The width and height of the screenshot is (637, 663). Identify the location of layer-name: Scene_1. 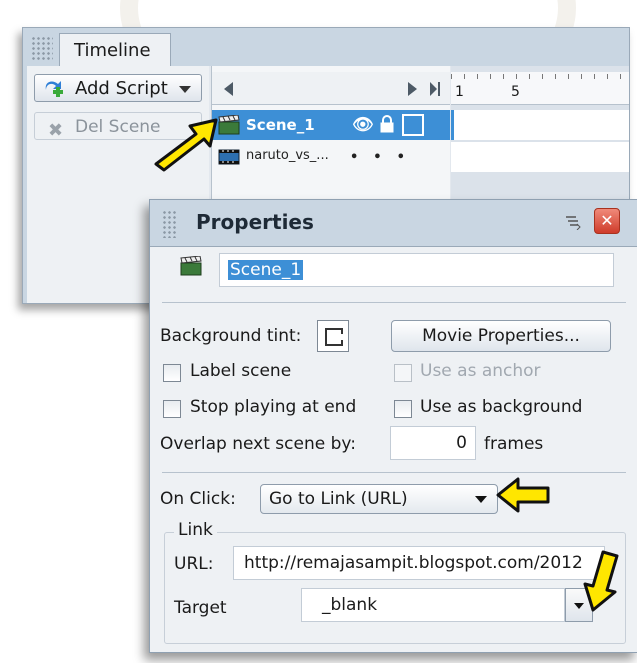
(280, 125).